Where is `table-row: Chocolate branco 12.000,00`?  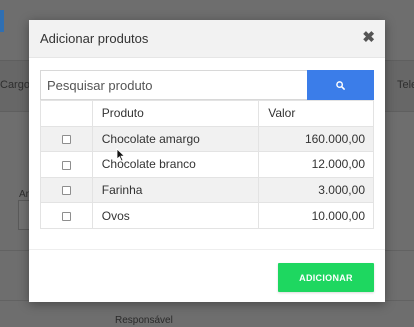 table-row: Chocolate branco 12.000,00 is located at coordinates (207, 164).